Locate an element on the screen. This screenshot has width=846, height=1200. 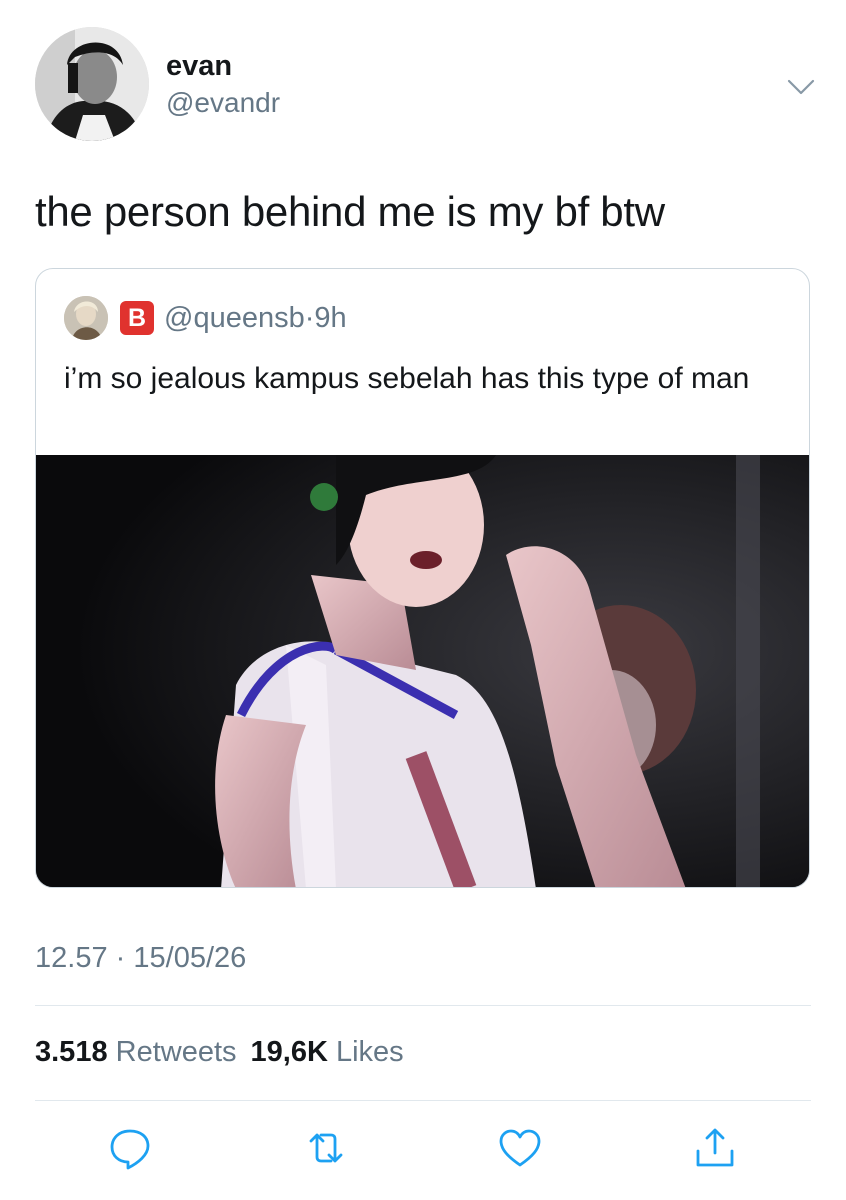
tweet-date: 15/05/26 is located at coordinates (190, 958).